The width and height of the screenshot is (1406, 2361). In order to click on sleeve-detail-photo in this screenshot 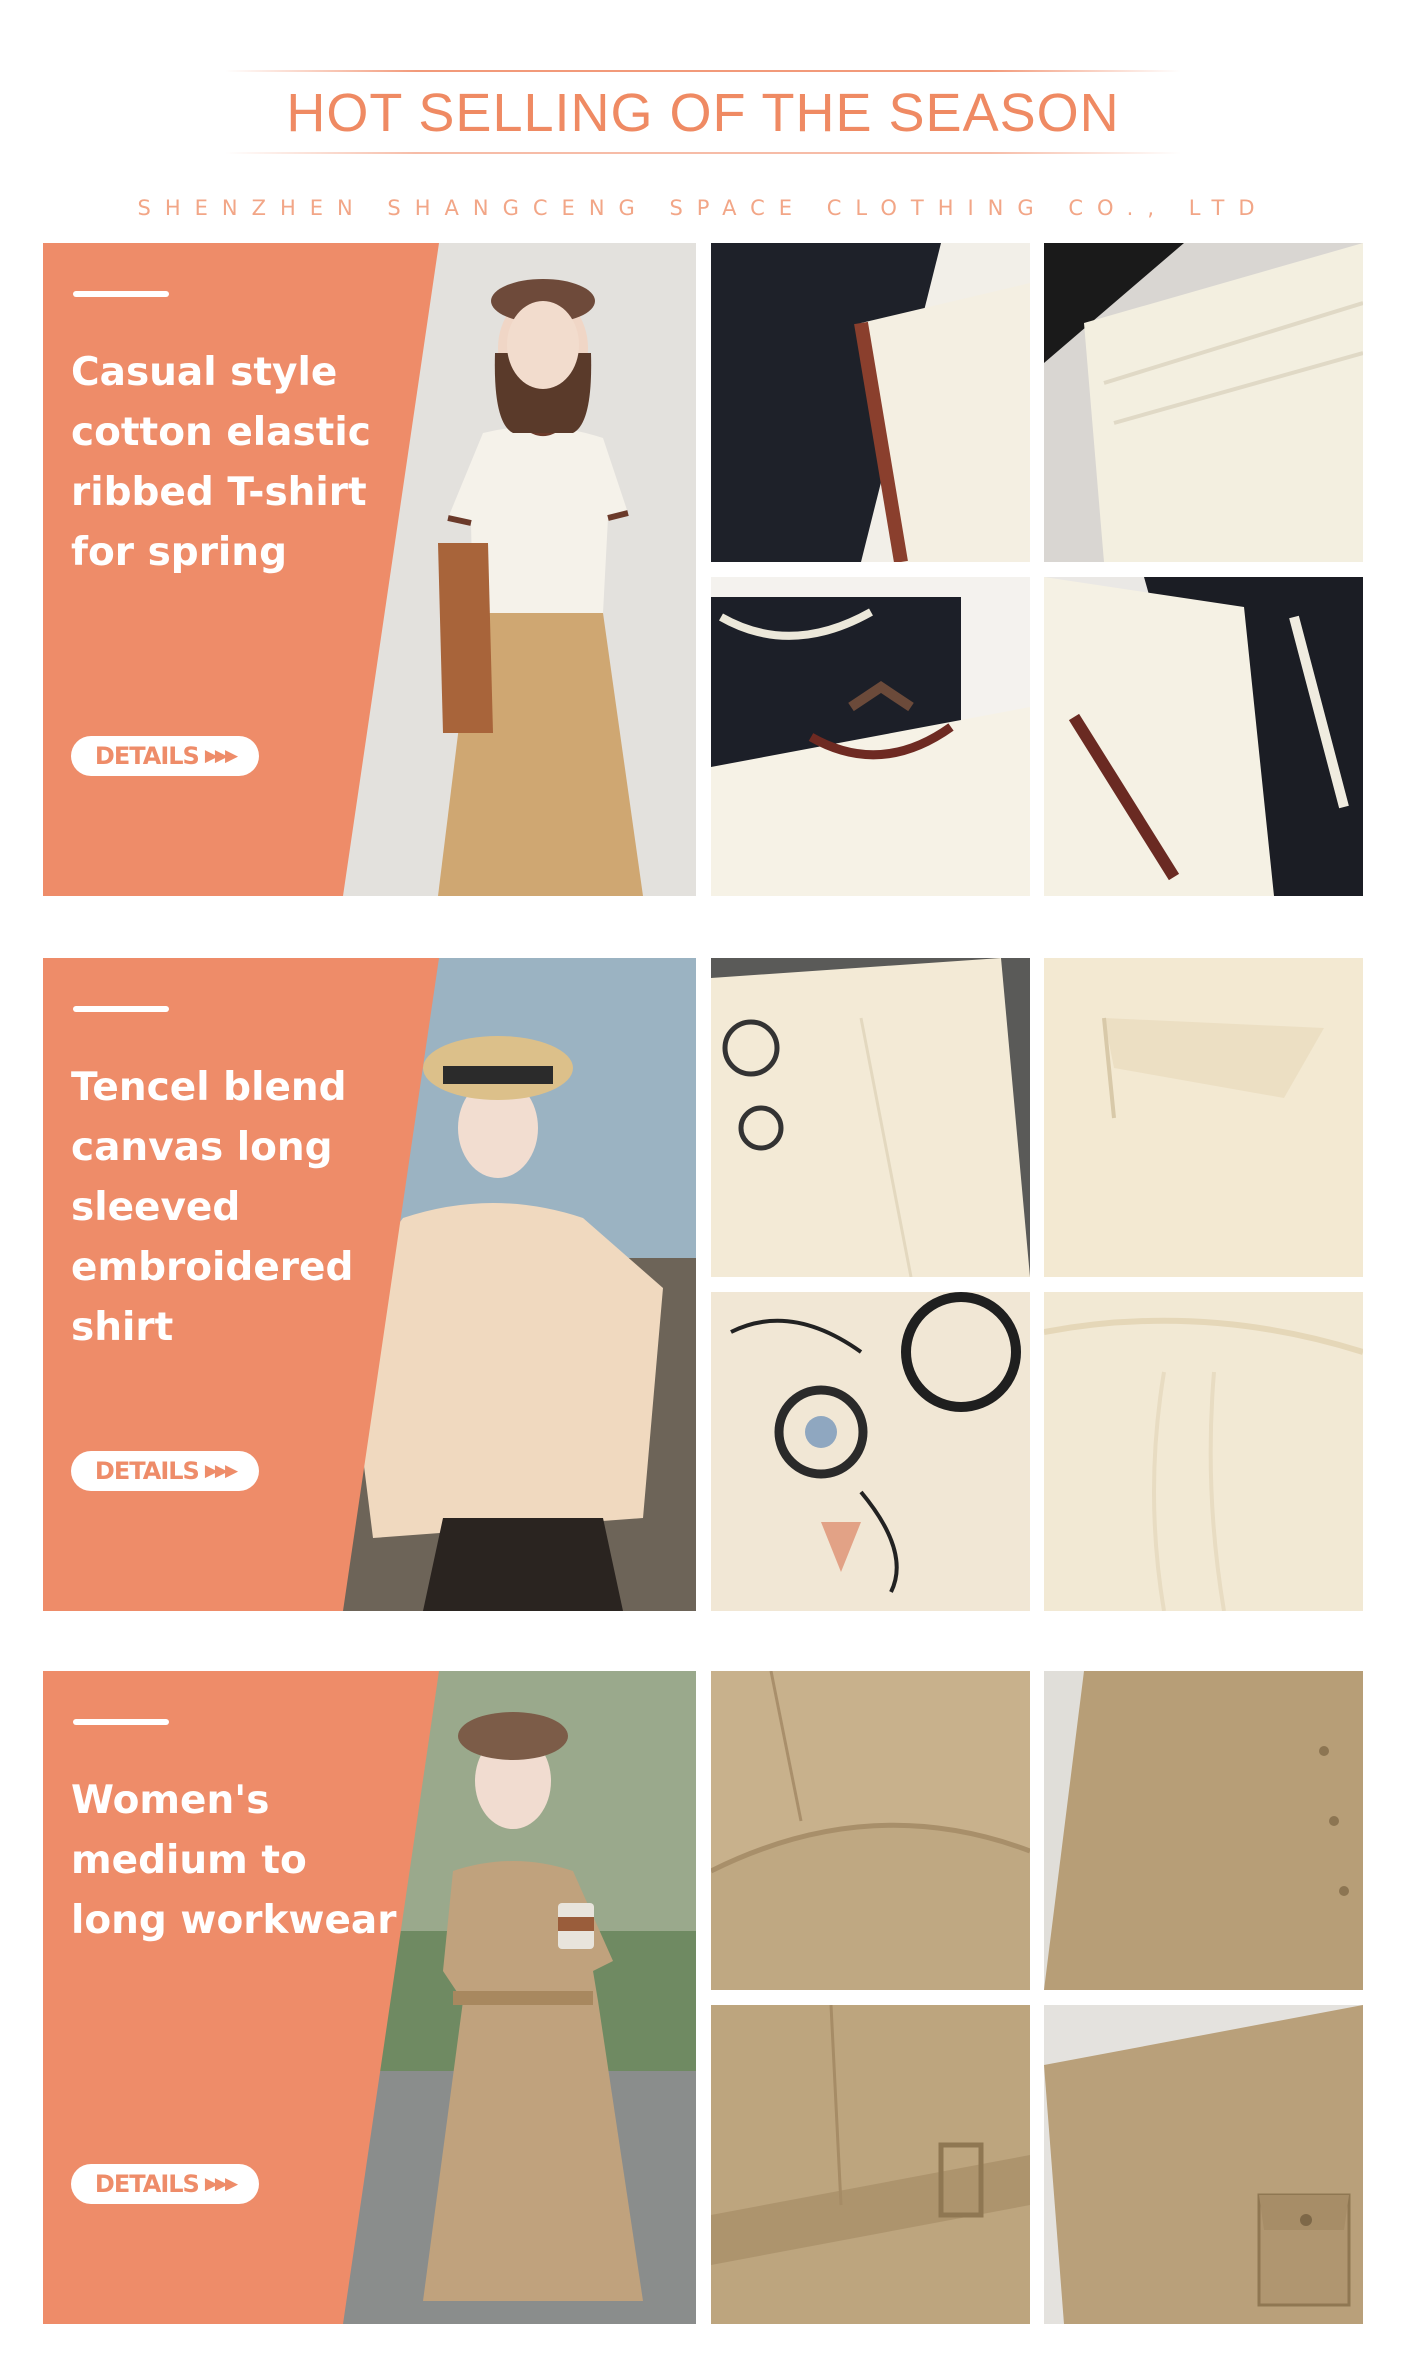, I will do `click(870, 402)`.